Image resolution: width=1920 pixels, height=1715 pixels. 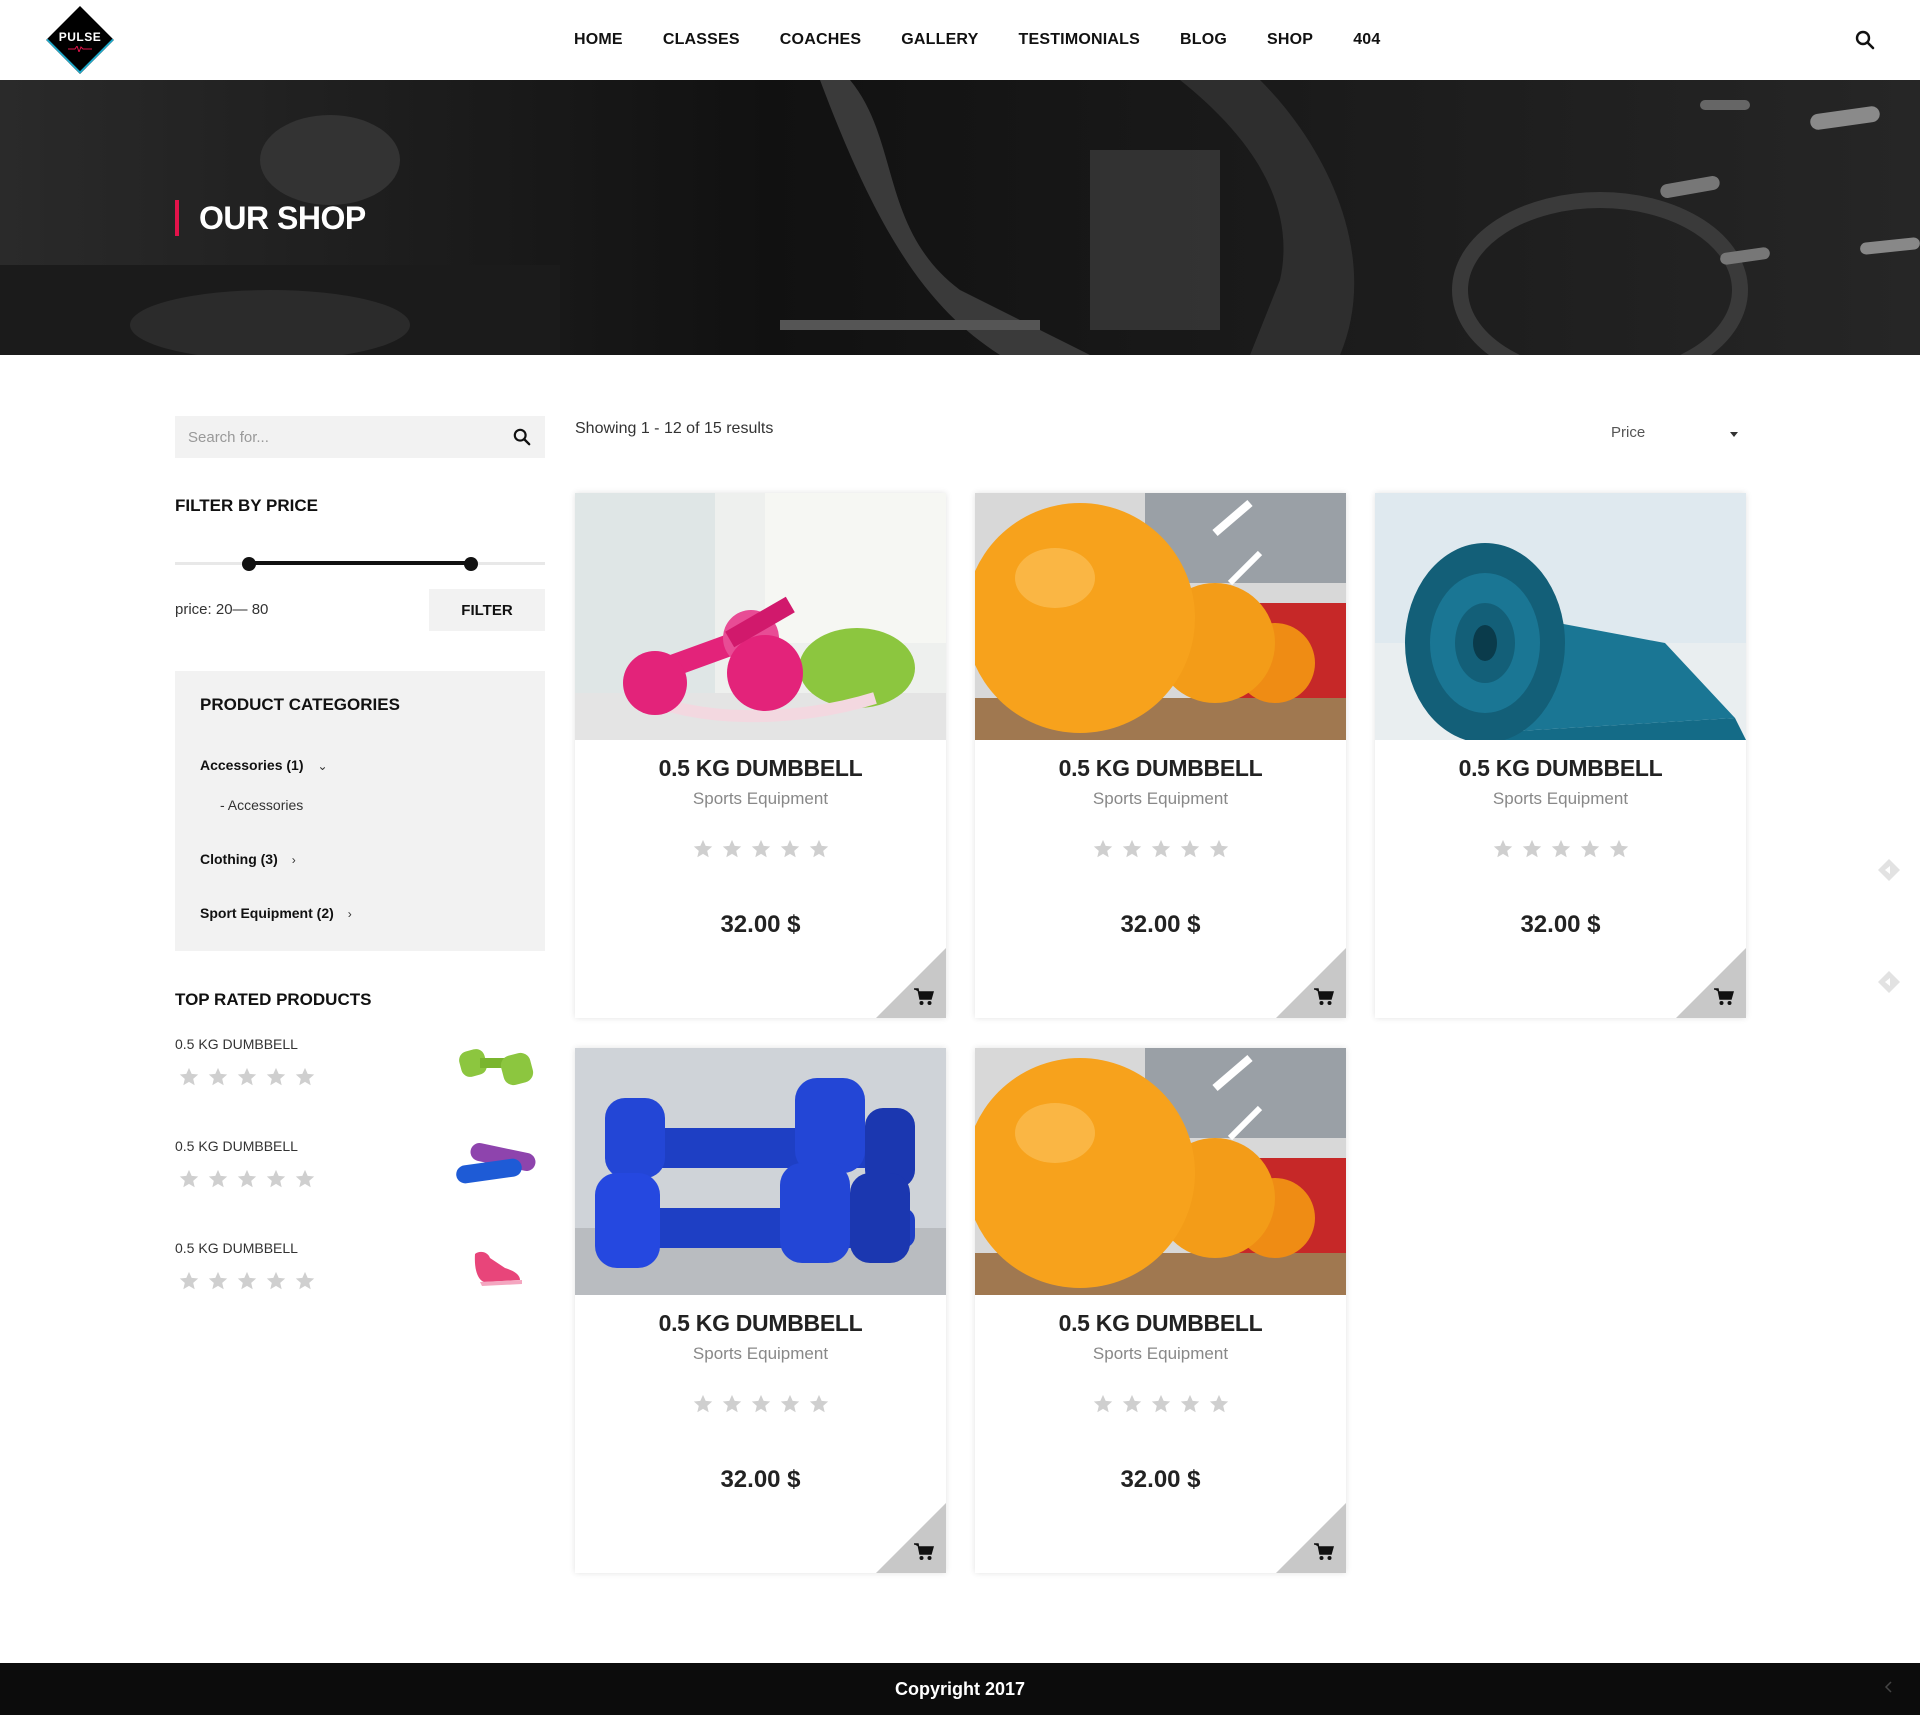 I want to click on subcategory-accessories: - Accessories, so click(x=261, y=805).